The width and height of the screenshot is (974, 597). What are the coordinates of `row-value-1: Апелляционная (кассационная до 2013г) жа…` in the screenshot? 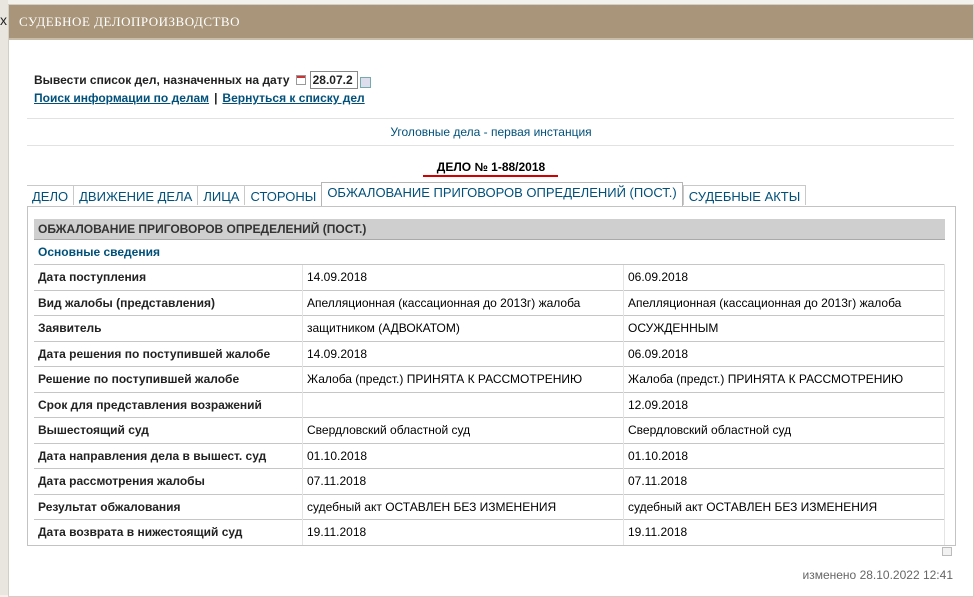 It's located at (463, 302).